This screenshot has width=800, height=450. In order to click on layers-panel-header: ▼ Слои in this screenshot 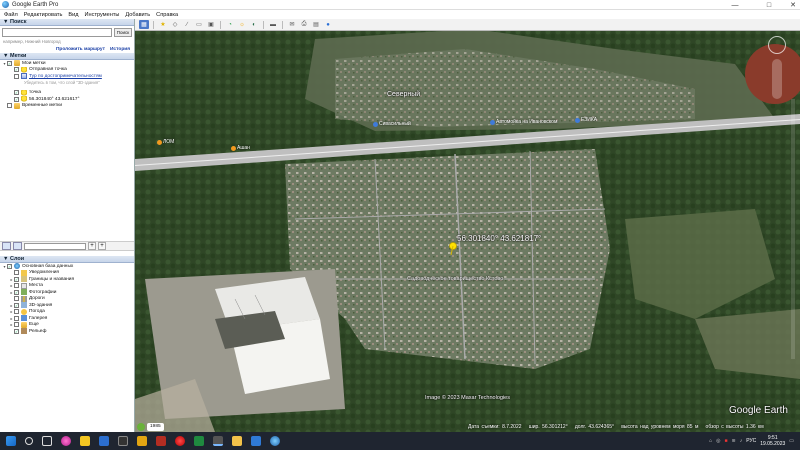, I will do `click(67, 259)`.